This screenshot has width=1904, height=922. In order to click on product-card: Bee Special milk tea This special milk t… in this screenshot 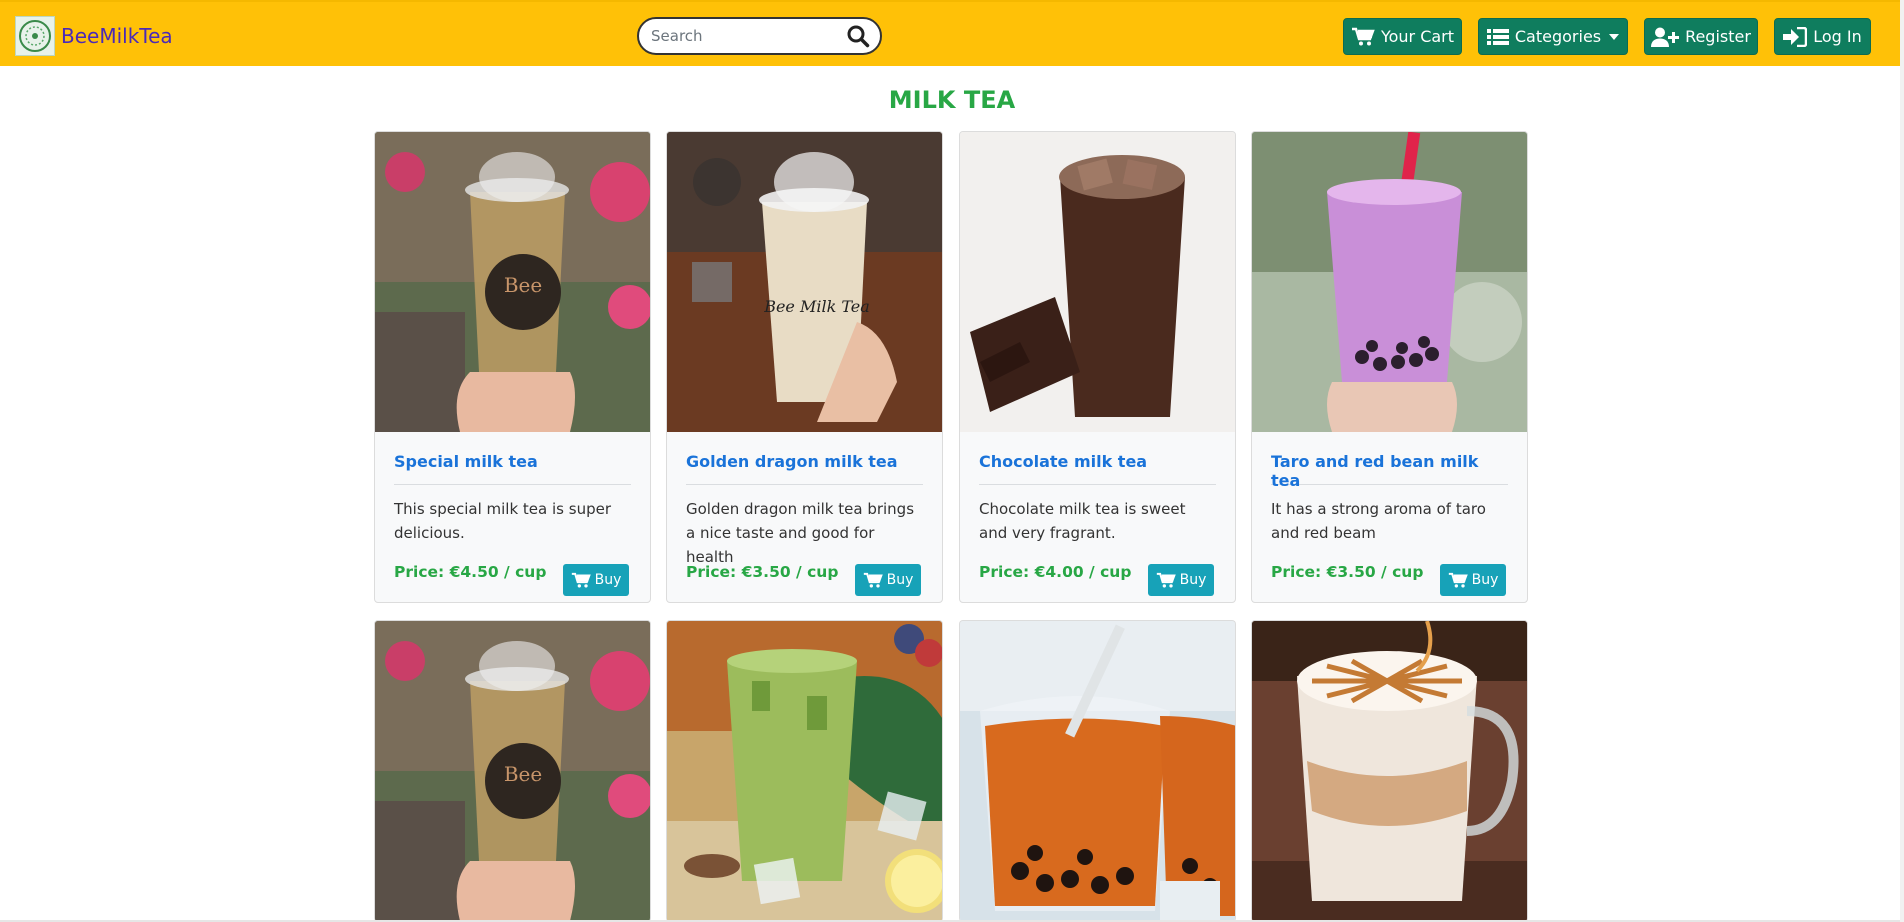, I will do `click(512, 367)`.